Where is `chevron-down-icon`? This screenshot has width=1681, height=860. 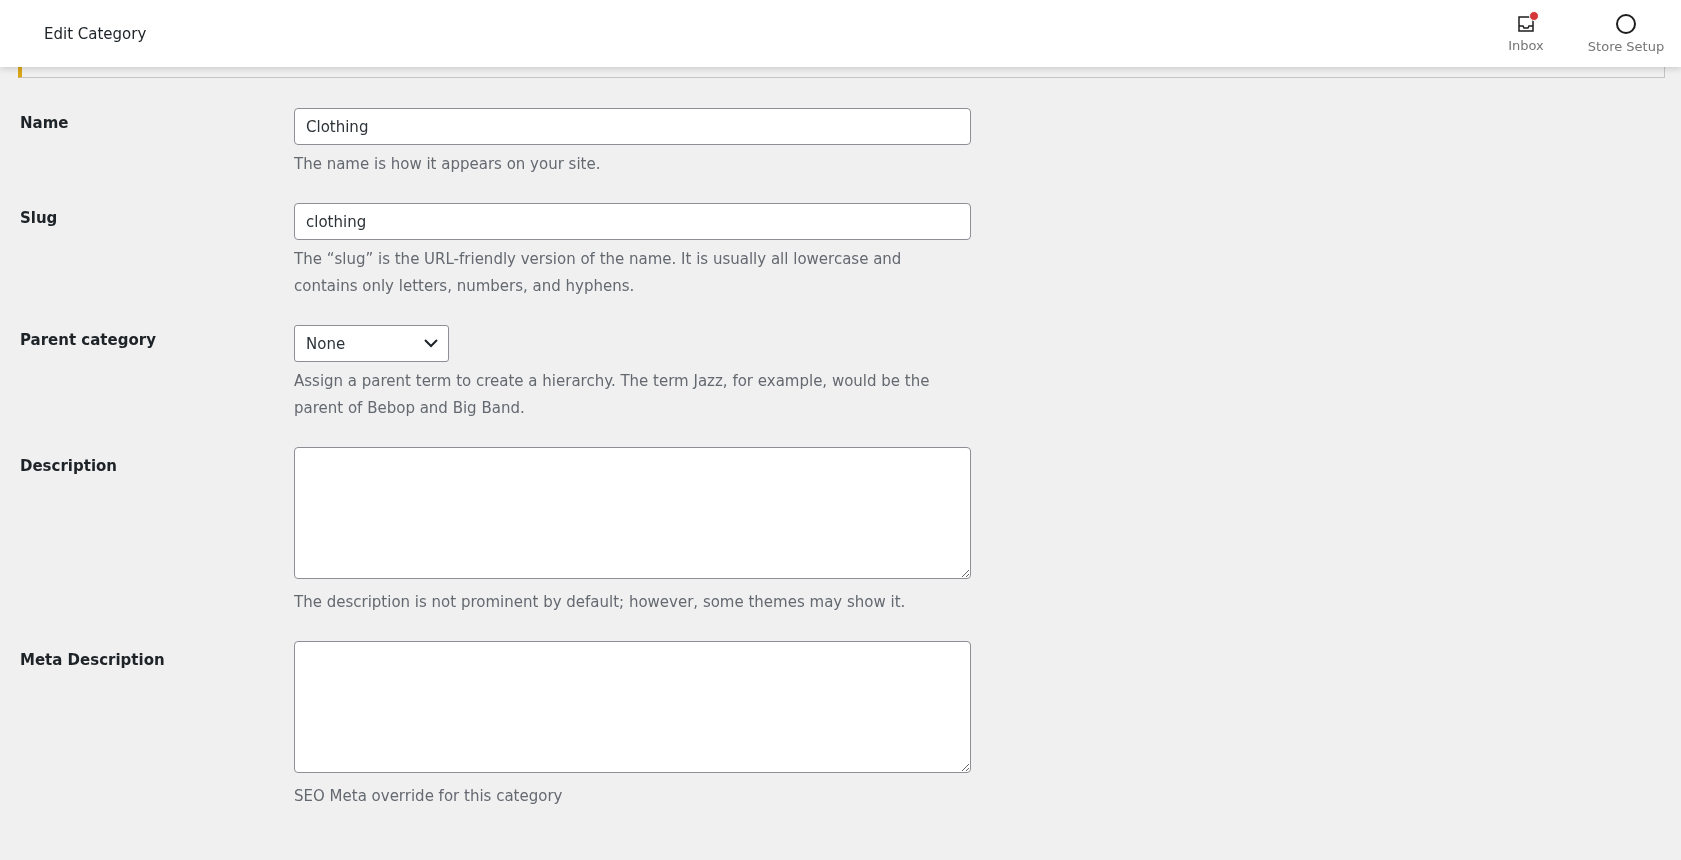
chevron-down-icon is located at coordinates (431, 343).